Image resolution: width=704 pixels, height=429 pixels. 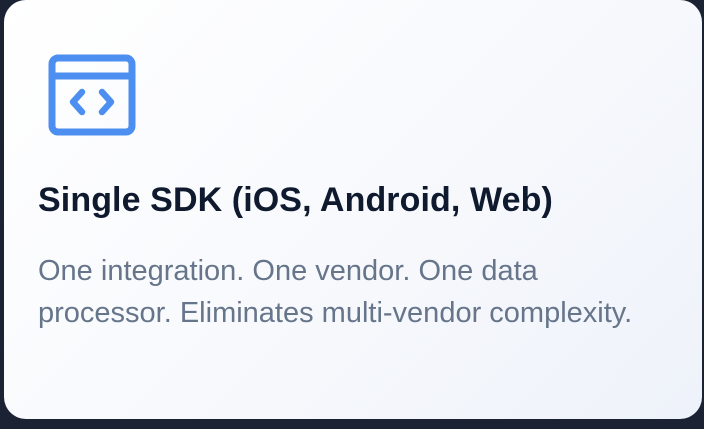 I want to click on code-window-icon, so click(x=92, y=95).